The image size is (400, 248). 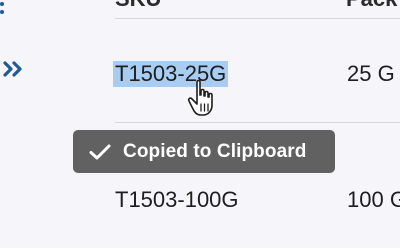 What do you see at coordinates (3, 11) in the screenshot?
I see `column-menu-icon` at bounding box center [3, 11].